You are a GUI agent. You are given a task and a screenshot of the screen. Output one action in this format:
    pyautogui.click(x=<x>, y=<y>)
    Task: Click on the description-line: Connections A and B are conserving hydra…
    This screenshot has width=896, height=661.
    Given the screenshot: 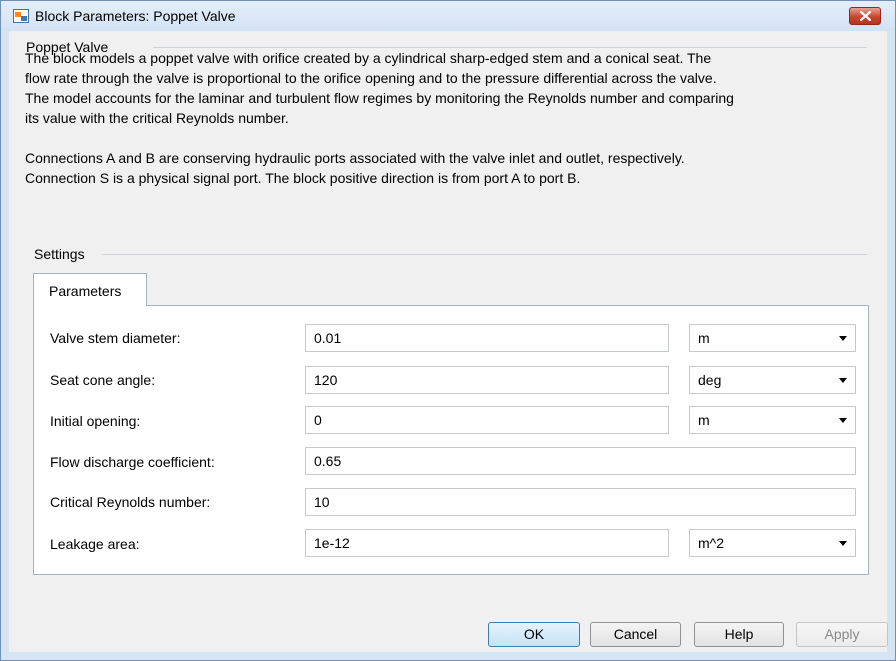 What is the action you would take?
    pyautogui.click(x=355, y=158)
    